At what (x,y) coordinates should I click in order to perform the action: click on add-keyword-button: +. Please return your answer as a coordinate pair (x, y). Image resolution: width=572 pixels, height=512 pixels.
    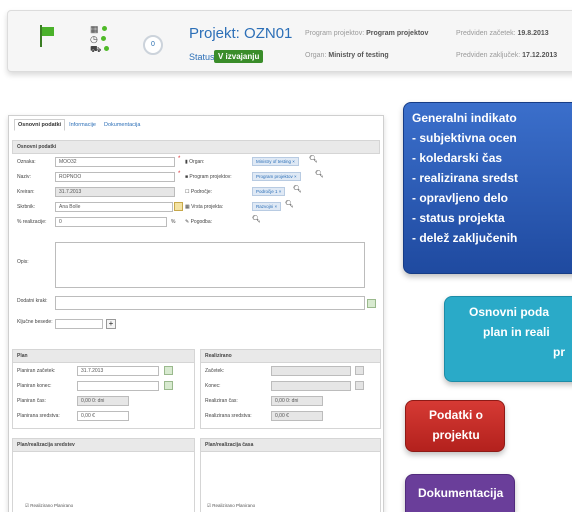
    Looking at the image, I should click on (111, 324).